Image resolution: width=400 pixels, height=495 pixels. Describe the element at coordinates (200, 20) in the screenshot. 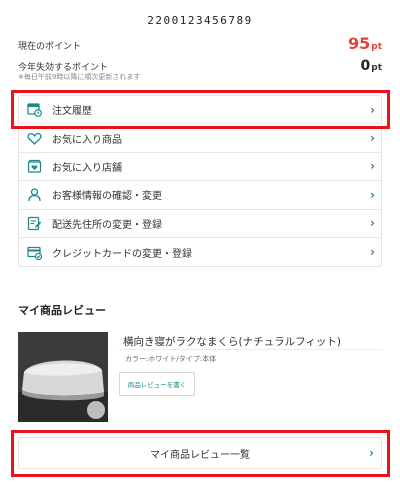

I see `member-id: 2200123456789` at that location.